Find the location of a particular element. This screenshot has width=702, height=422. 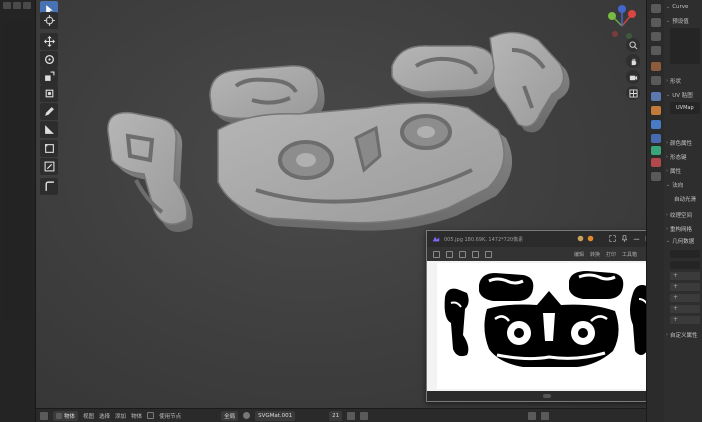

shape-panel-header: › 形状 is located at coordinates (673, 81).